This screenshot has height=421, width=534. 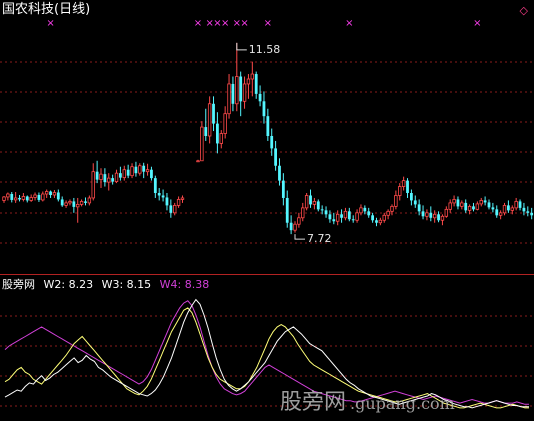 What do you see at coordinates (524, 10) in the screenshot?
I see `diamond-icon: ◇` at bounding box center [524, 10].